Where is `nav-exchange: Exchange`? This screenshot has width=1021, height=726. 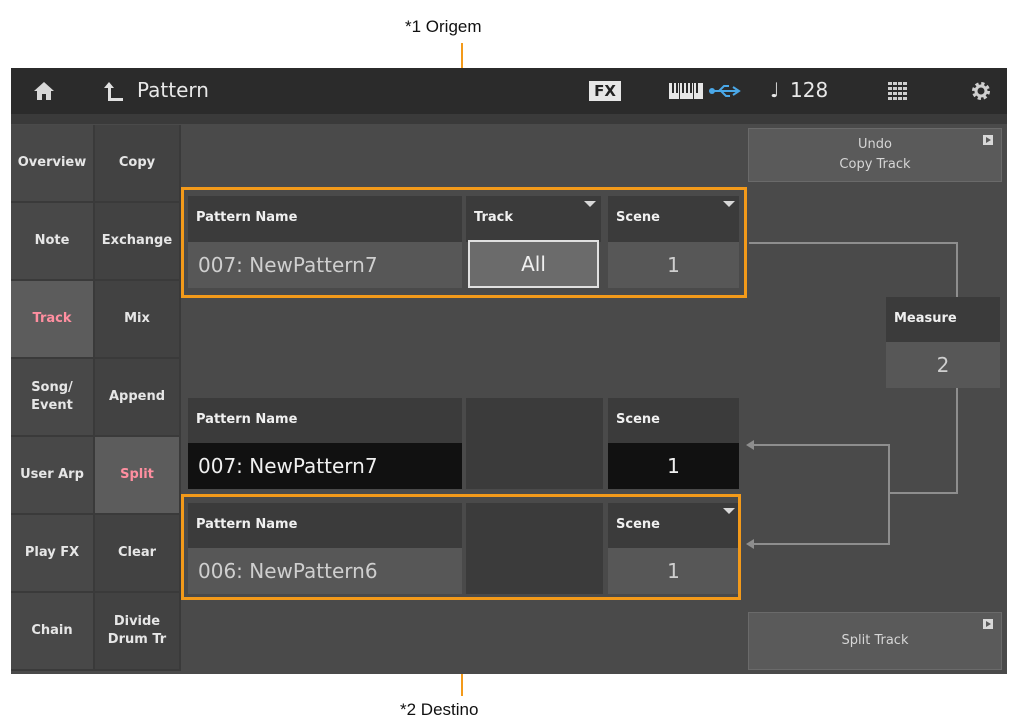 nav-exchange: Exchange is located at coordinates (138, 242).